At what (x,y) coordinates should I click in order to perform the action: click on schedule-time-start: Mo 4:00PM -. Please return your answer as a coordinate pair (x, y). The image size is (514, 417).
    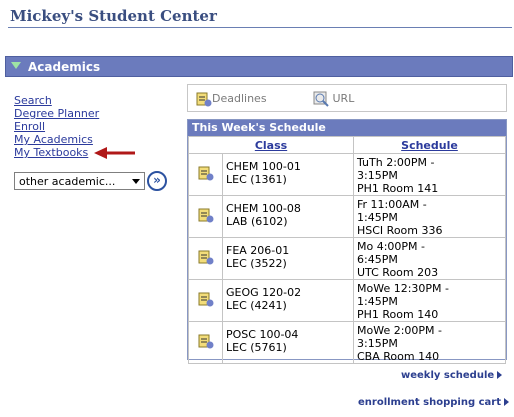
    Looking at the image, I should click on (391, 246).